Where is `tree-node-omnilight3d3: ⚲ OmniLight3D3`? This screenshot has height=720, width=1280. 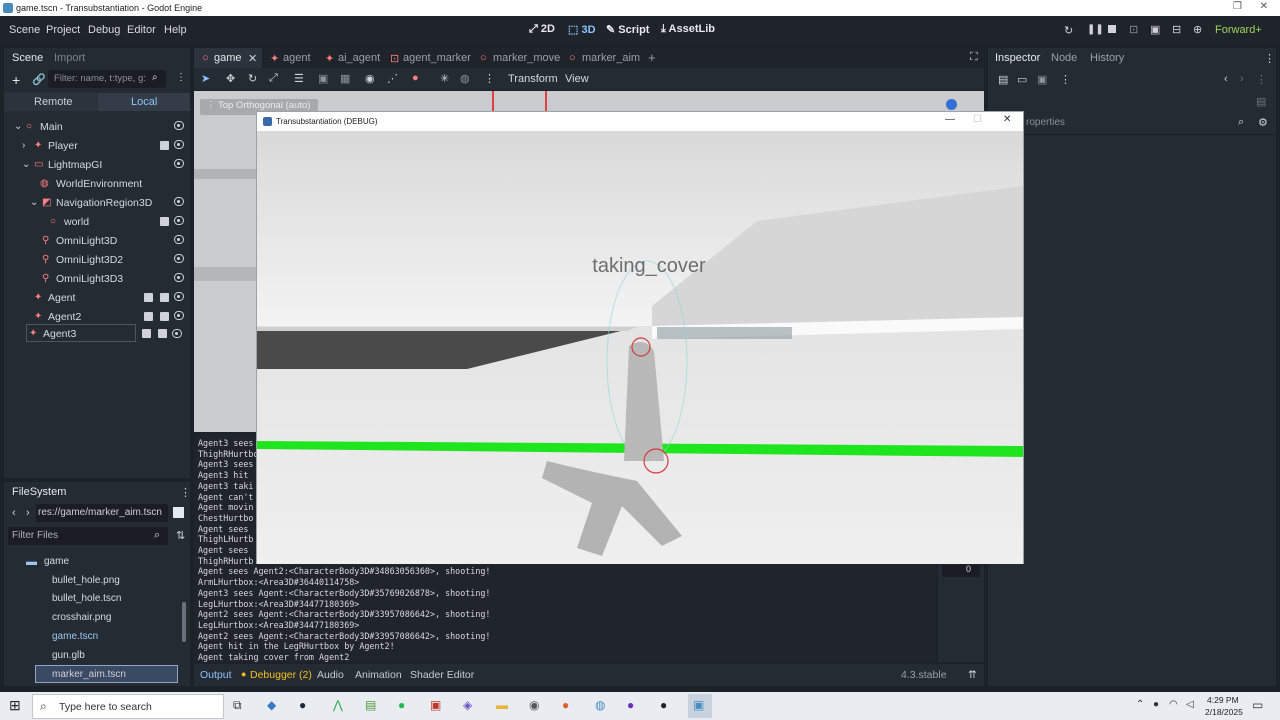
tree-node-omnilight3d3: ⚲ OmniLight3D3 is located at coordinates (100, 279).